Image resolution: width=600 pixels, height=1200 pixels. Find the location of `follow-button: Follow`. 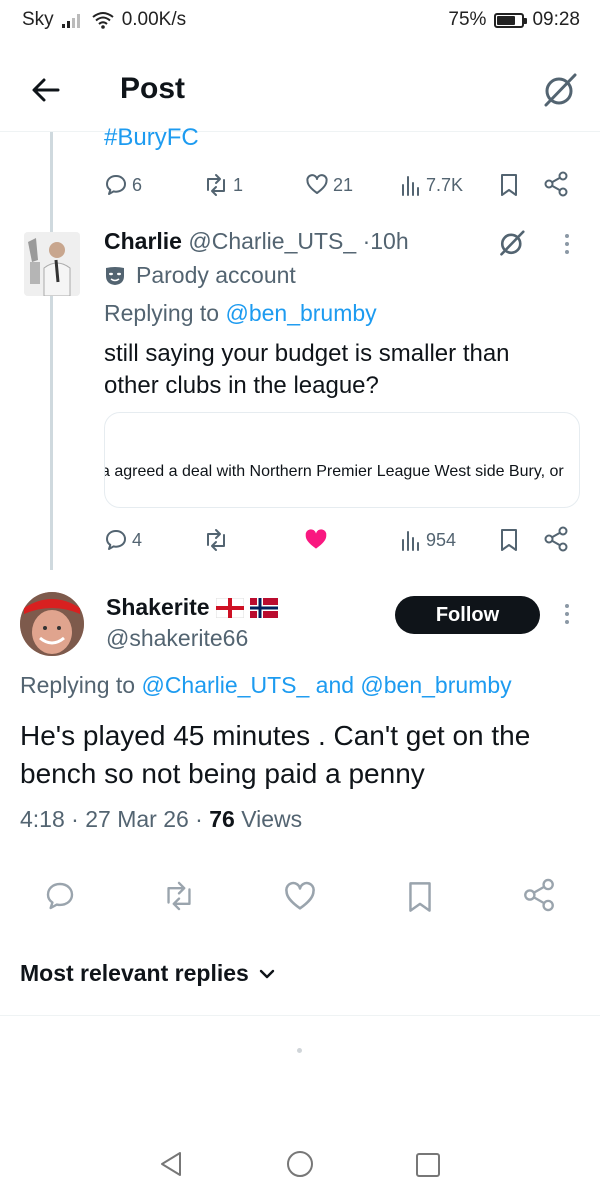

follow-button: Follow is located at coordinates (467, 615).